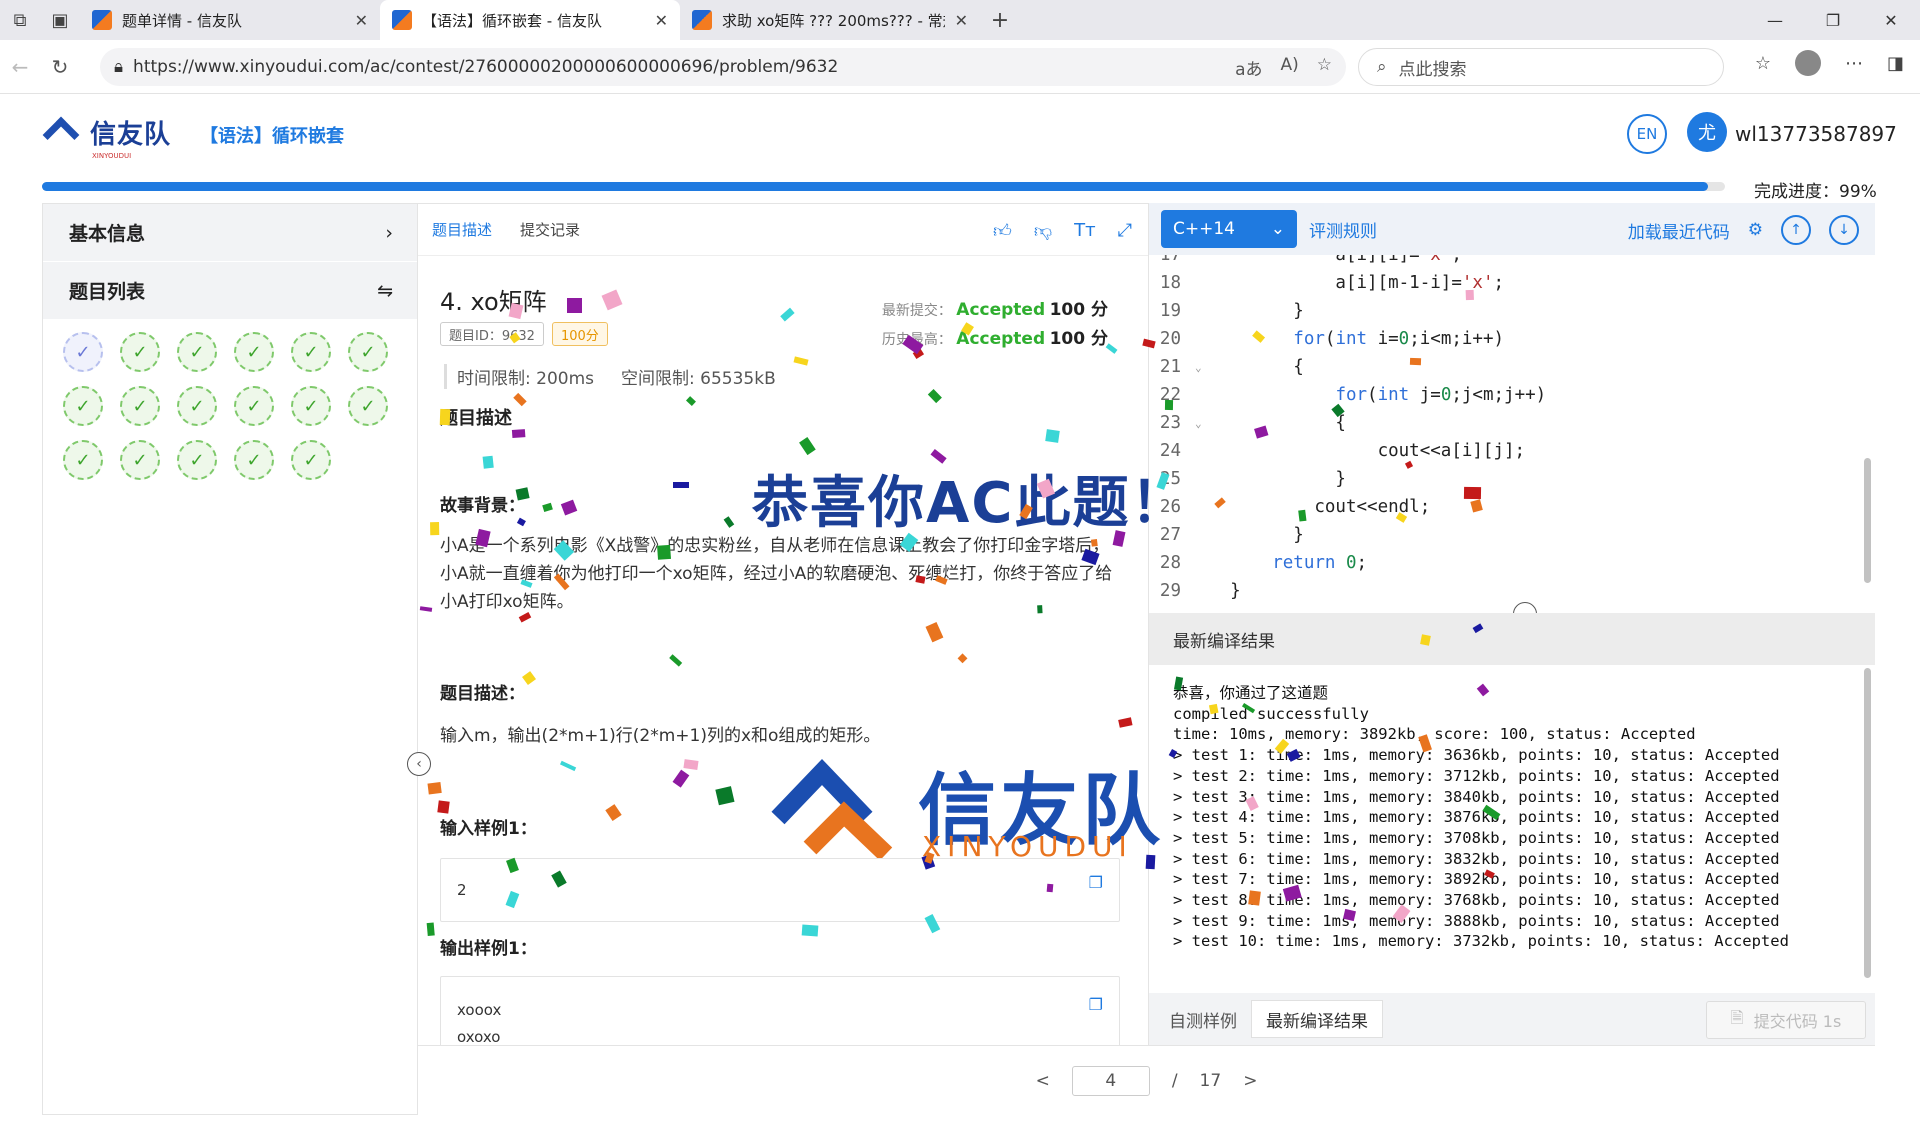  What do you see at coordinates (1786, 1020) in the screenshot?
I see `submit-code-button: 🗎︎ 提交代码 1s` at bounding box center [1786, 1020].